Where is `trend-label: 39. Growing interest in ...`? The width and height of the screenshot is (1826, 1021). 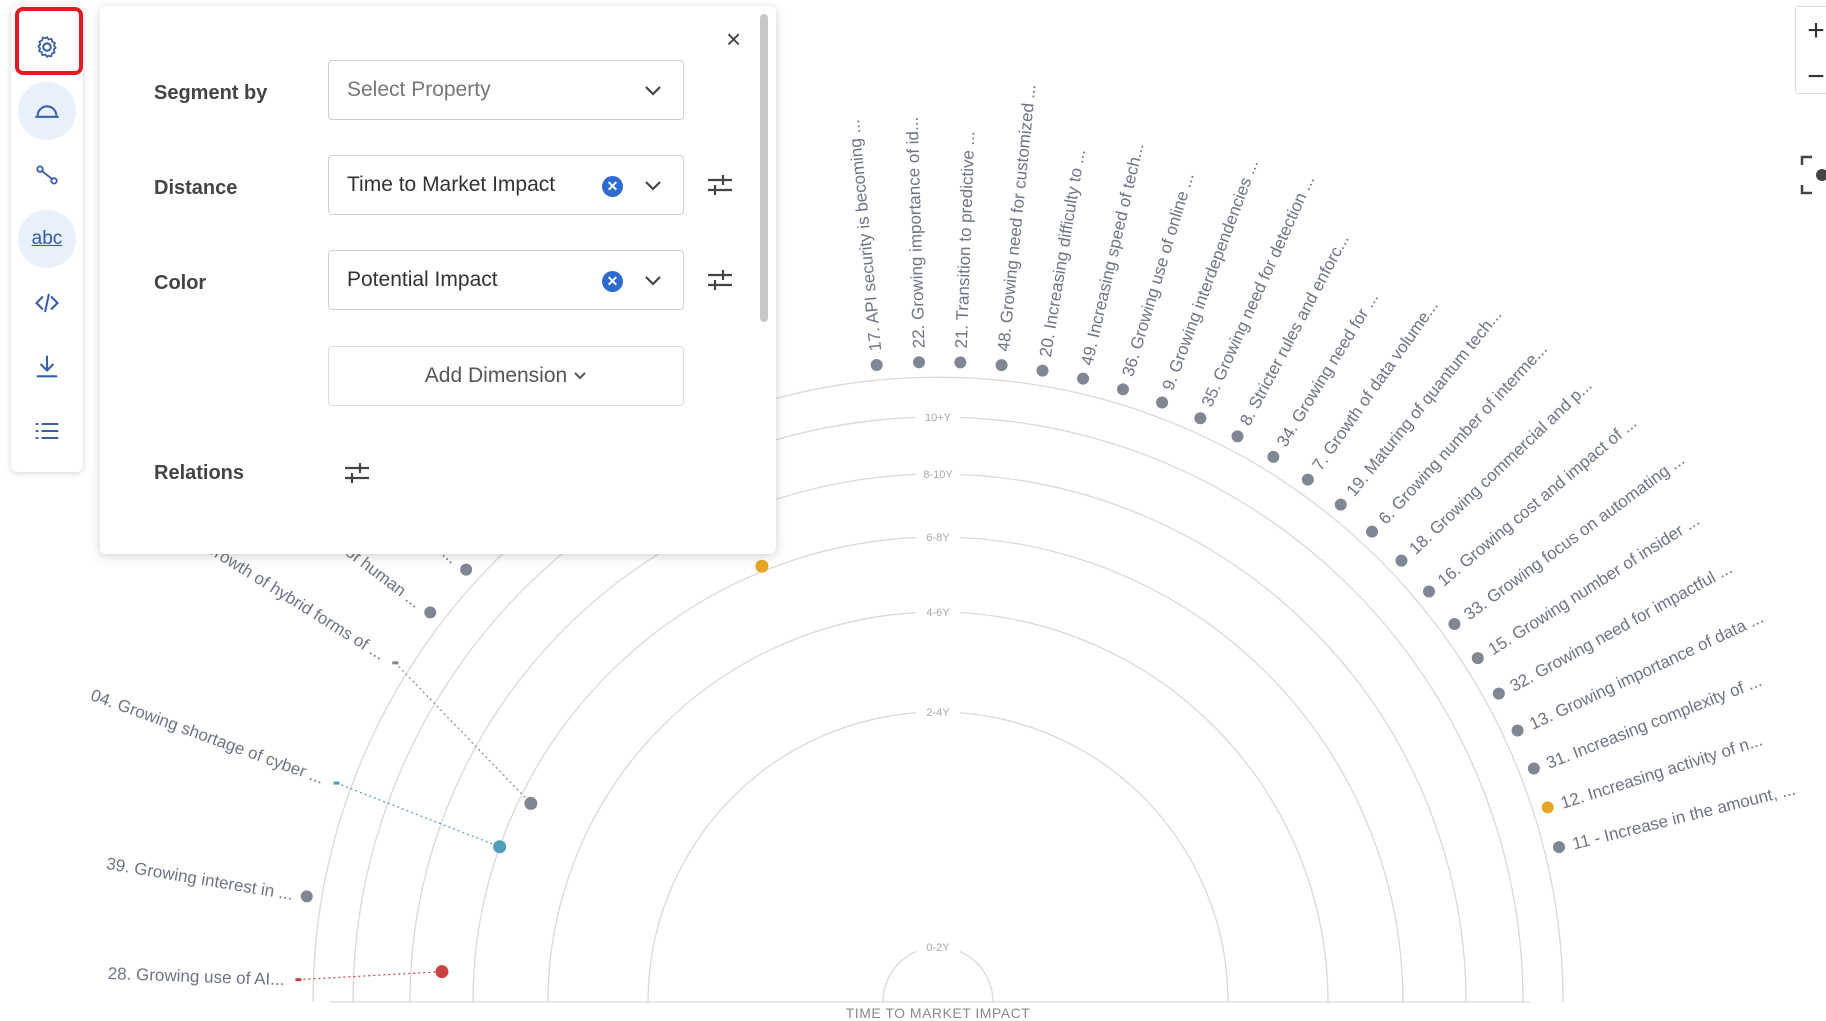 trend-label: 39. Growing interest in ... is located at coordinates (200, 879).